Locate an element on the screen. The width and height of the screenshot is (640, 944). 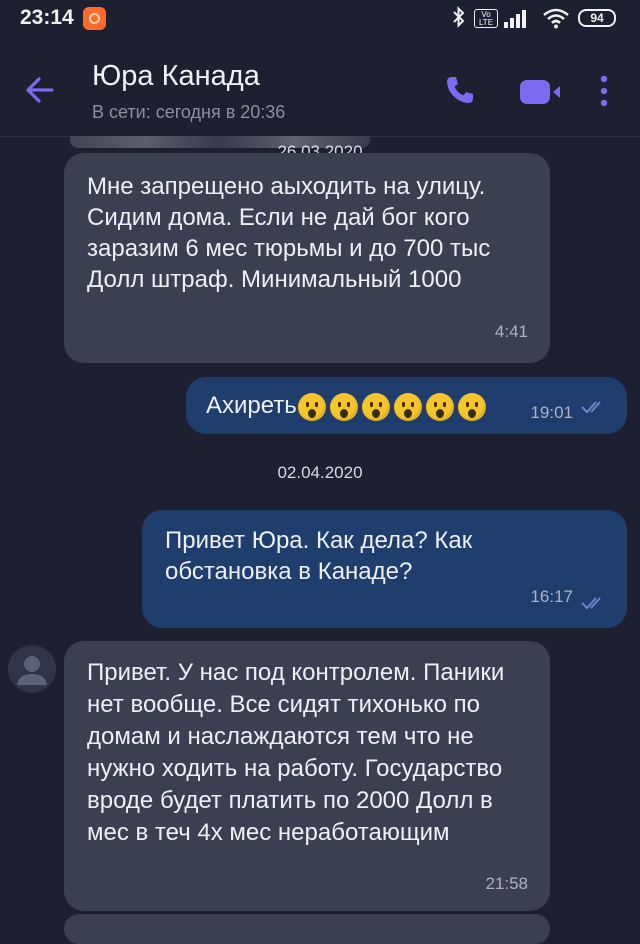
volte-icon: Vo LTE is located at coordinates (486, 18).